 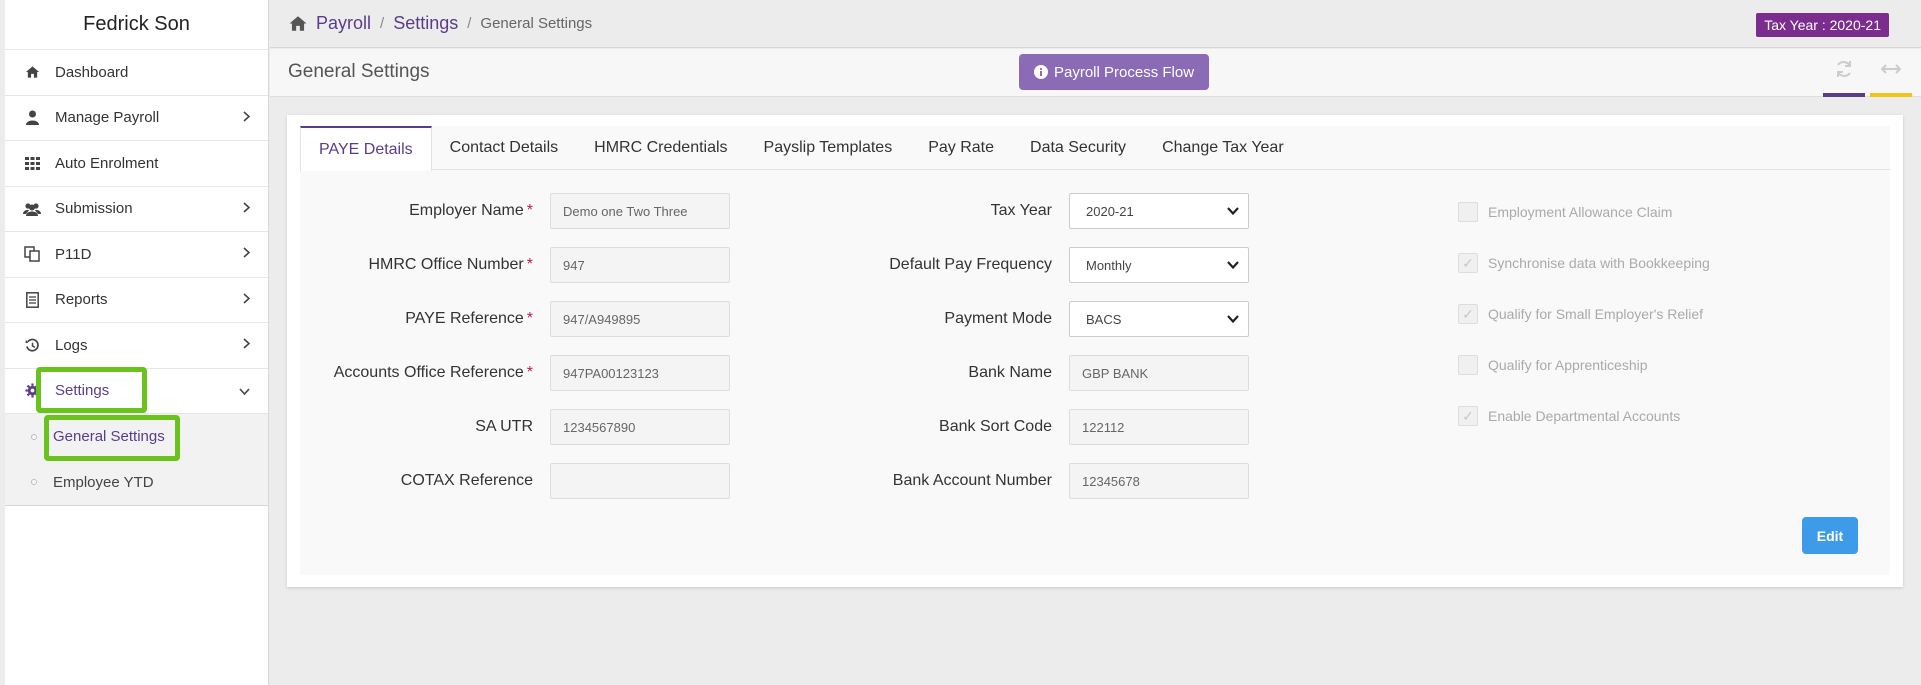 I want to click on apprenticeship-checkbox: Qualify for Apprenticeship, so click(x=1553, y=365).